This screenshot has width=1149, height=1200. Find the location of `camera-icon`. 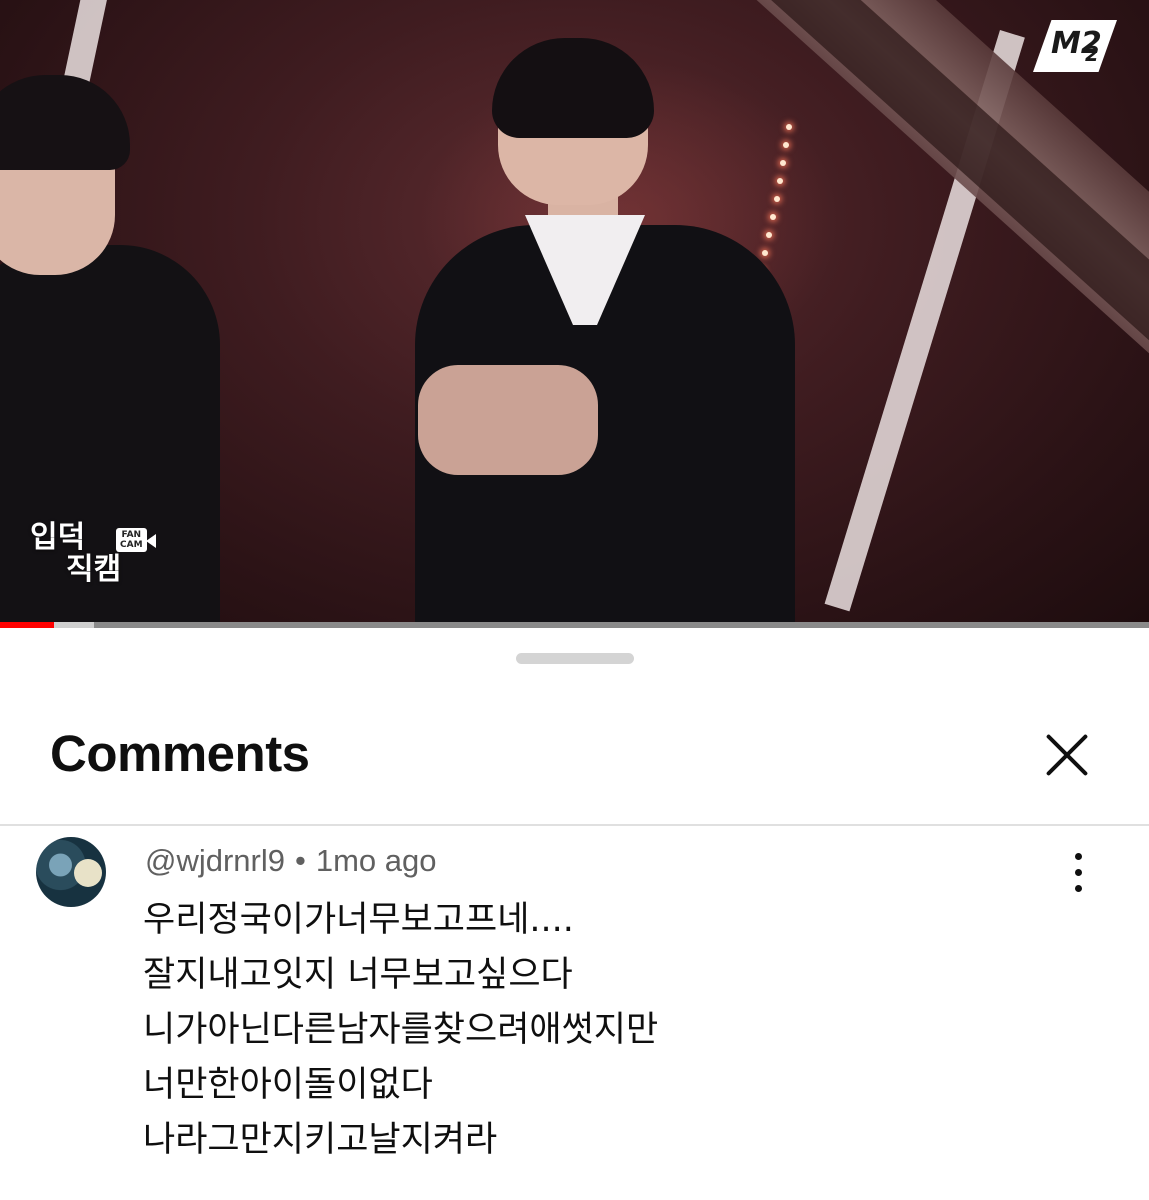

camera-icon is located at coordinates (151, 541).